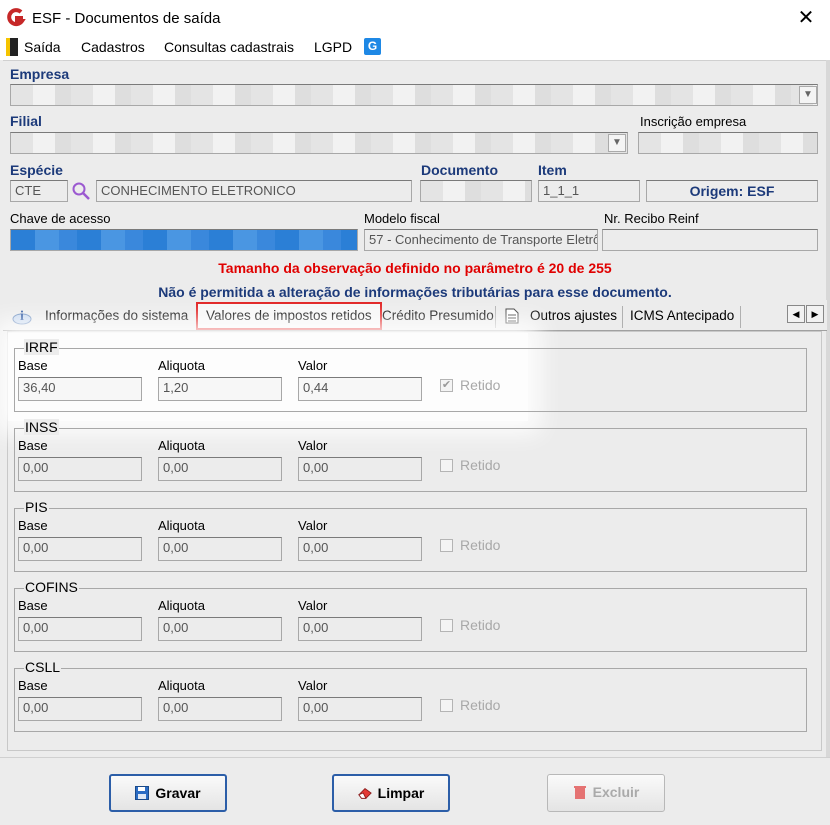 This screenshot has width=830, height=825. Describe the element at coordinates (178, 793) in the screenshot. I see `gravar-label: Gravar` at that location.